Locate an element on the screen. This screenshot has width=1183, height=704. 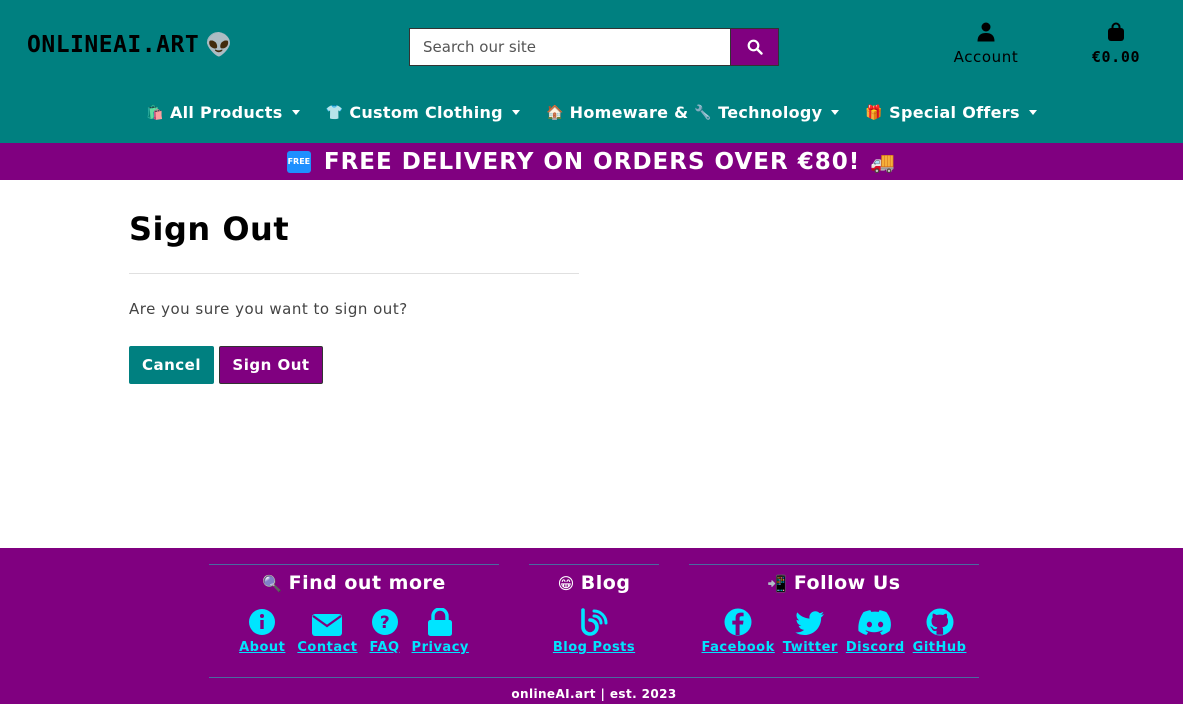
contact-label: Contact is located at coordinates (327, 647).